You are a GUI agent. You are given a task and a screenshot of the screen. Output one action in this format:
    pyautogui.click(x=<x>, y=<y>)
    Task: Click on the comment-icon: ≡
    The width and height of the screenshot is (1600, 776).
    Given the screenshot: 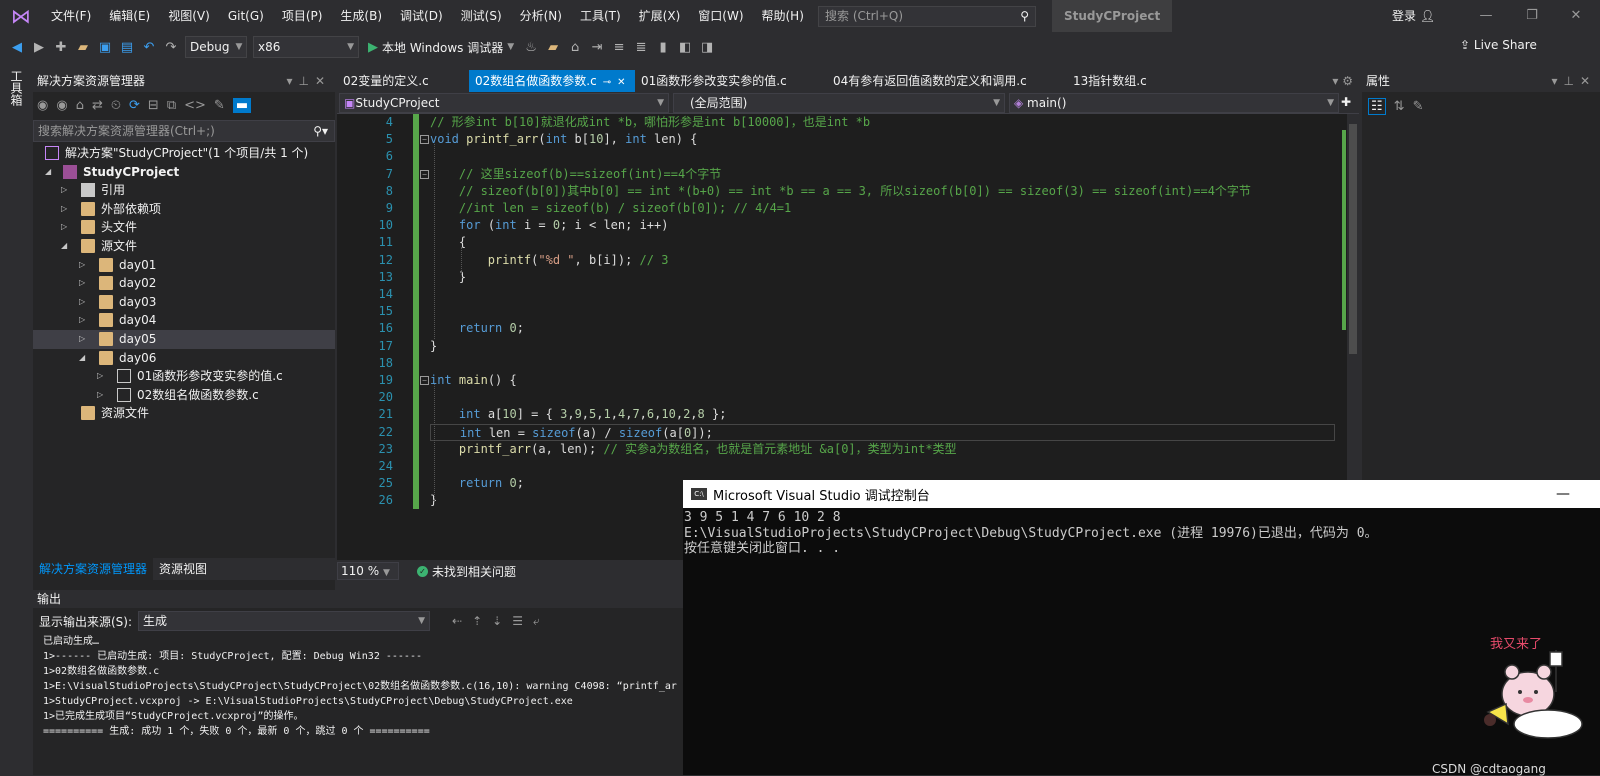 What is the action you would take?
    pyautogui.click(x=619, y=47)
    